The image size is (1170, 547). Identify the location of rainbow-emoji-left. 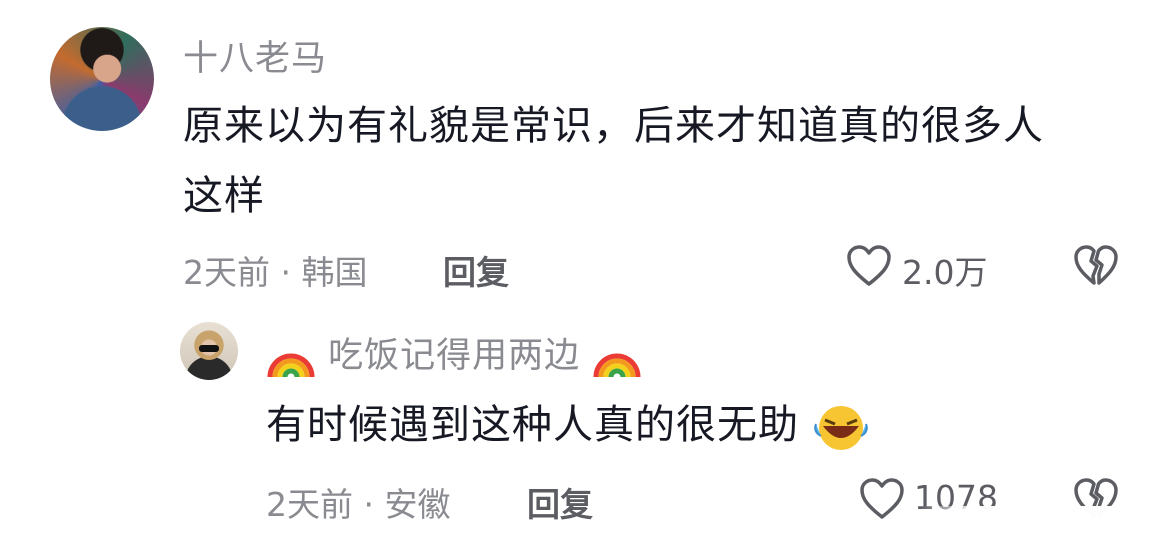
(291, 365).